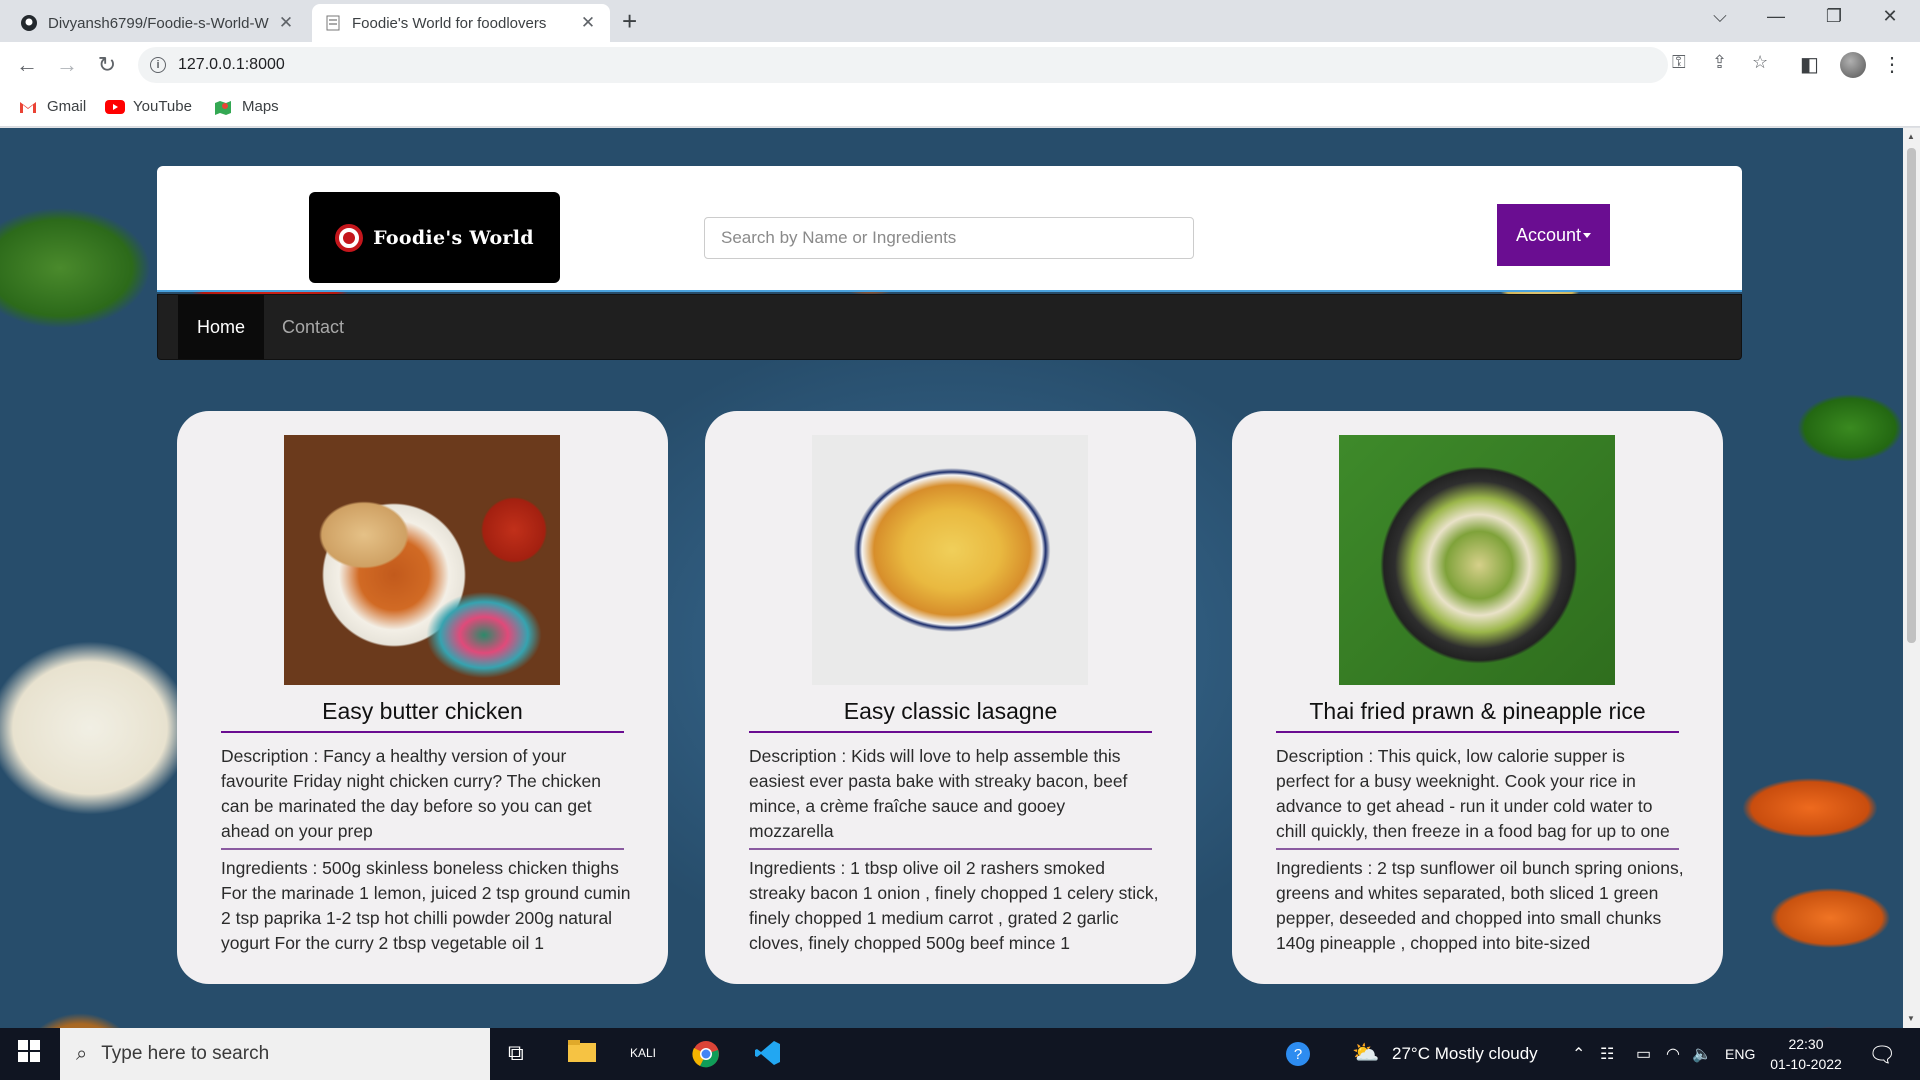 The image size is (1920, 1080). Describe the element at coordinates (1740, 1054) in the screenshot. I see `language-indicator: ENG` at that location.